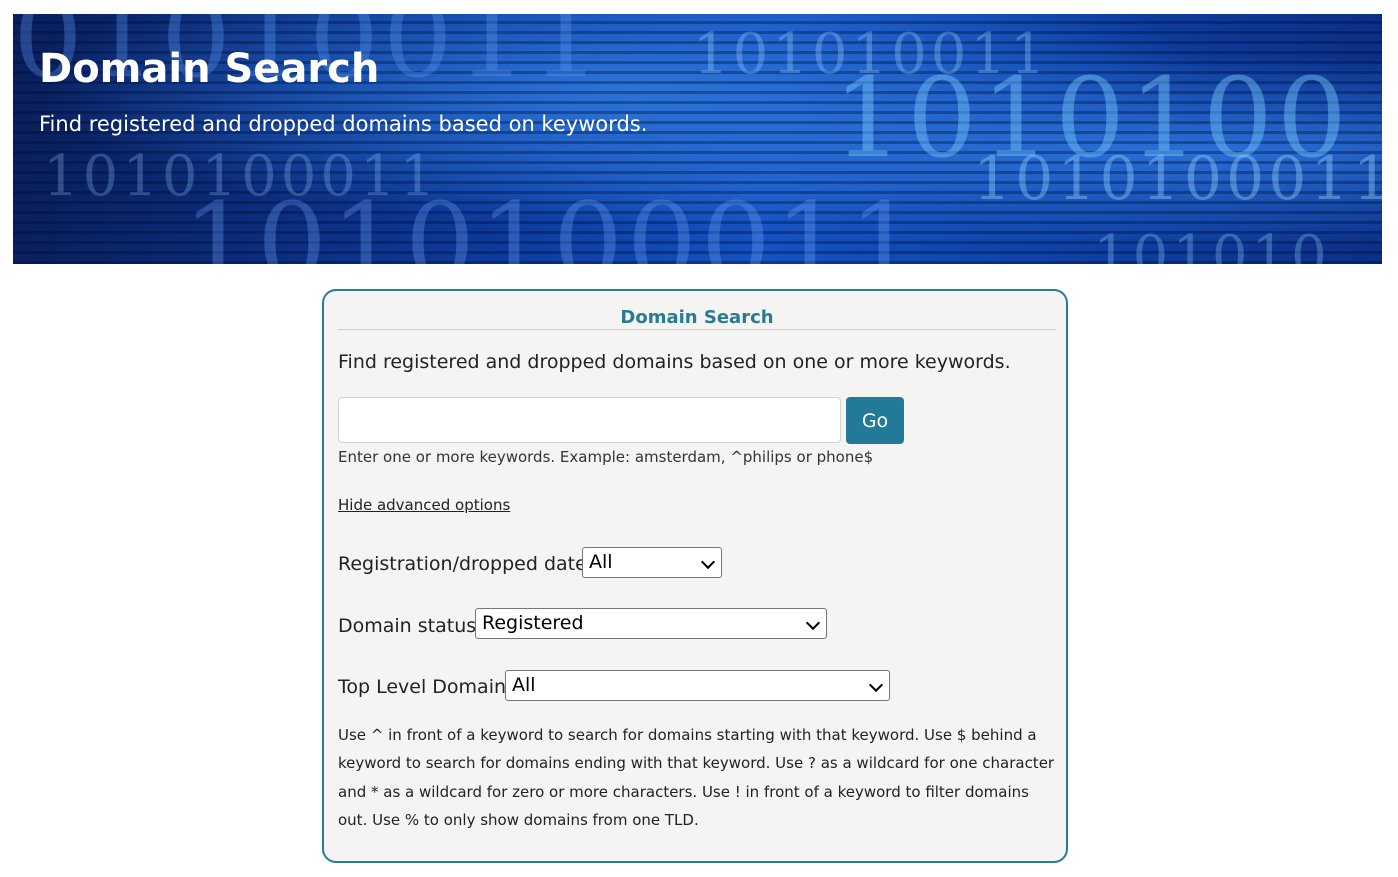 This screenshot has height=877, width=1398. What do you see at coordinates (425, 687) in the screenshot?
I see `tld-label: Top Level Domain:` at bounding box center [425, 687].